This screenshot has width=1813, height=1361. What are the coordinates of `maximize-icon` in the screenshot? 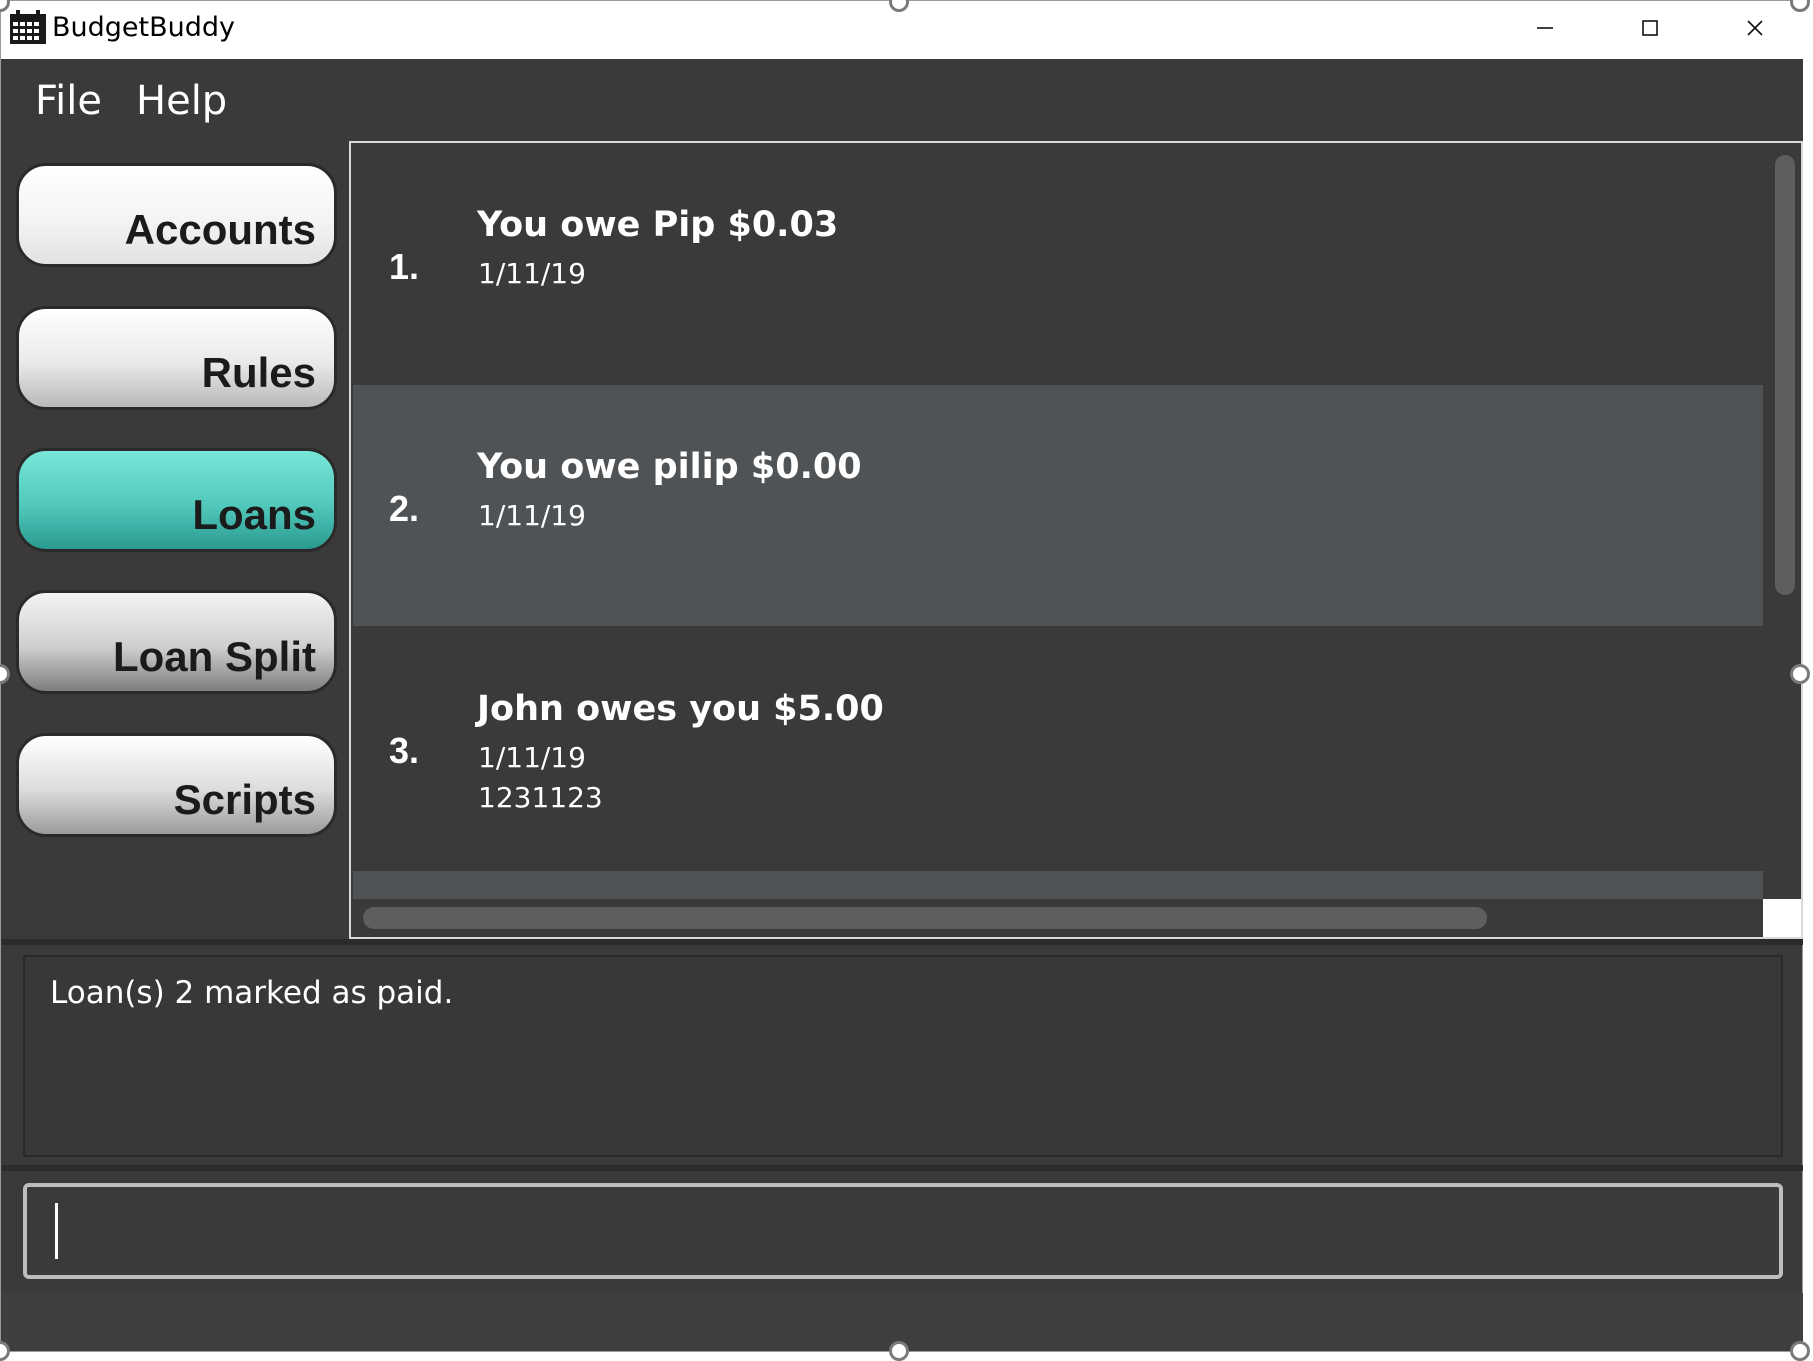 It's located at (1650, 28).